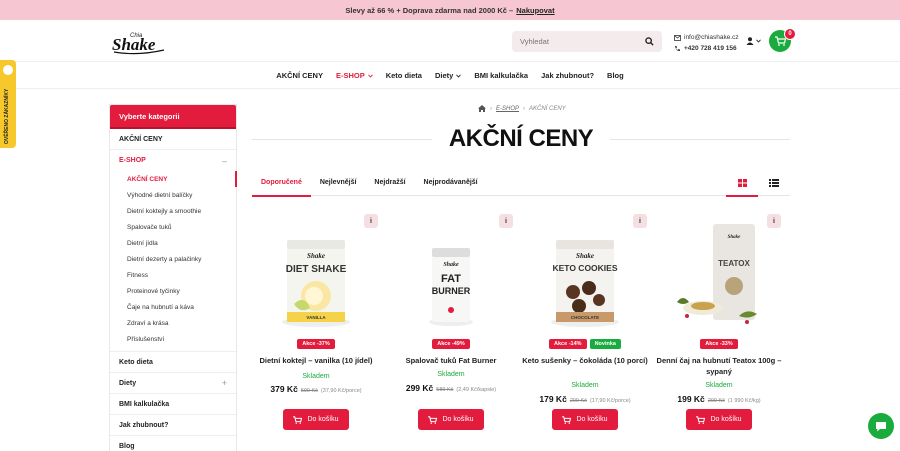  I want to click on collapse-toggle: –, so click(224, 161).